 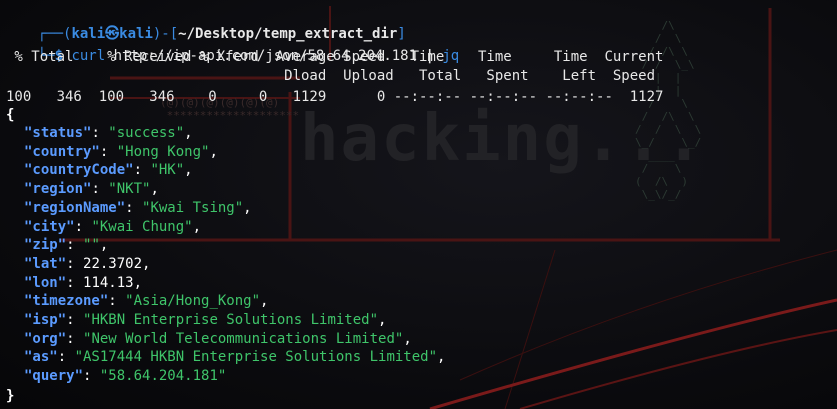 What do you see at coordinates (54, 376) in the screenshot?
I see `json-key: "query"` at bounding box center [54, 376].